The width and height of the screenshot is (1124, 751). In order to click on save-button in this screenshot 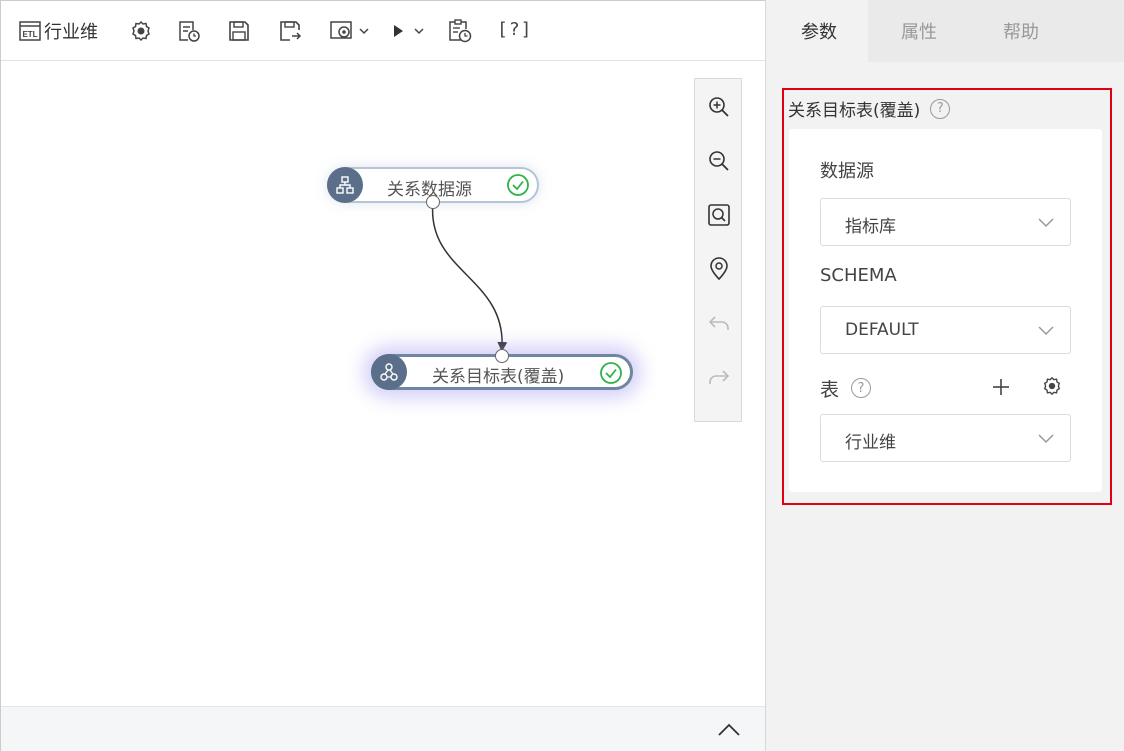, I will do `click(239, 31)`.